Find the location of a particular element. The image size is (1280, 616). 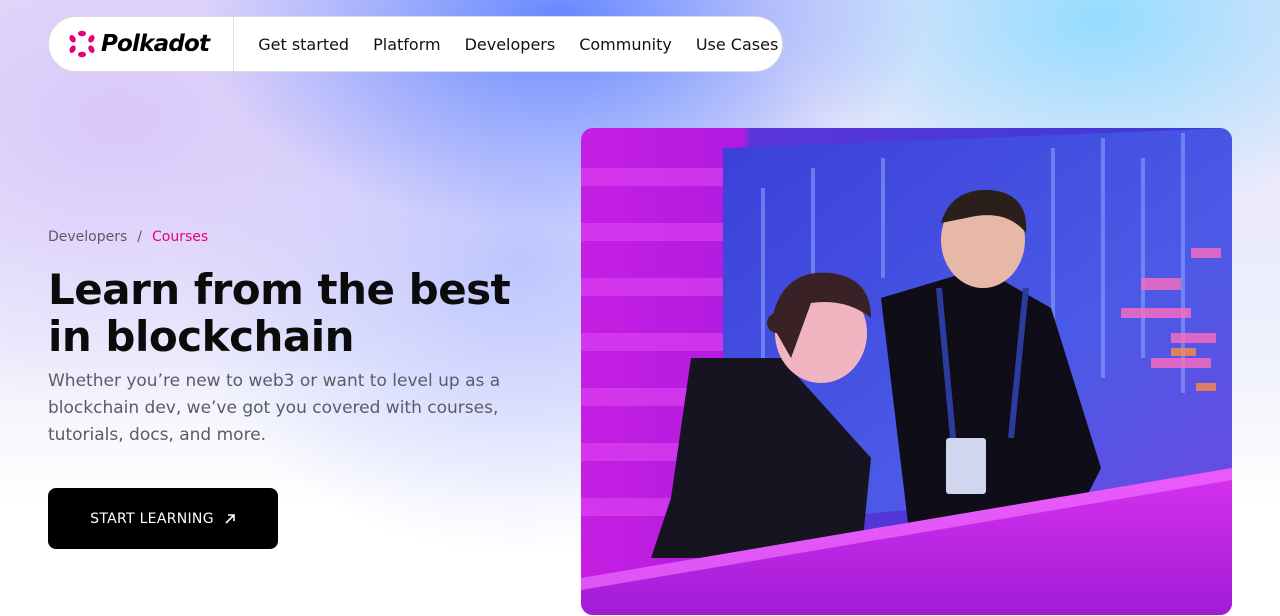

start-learning-button: START LEARNING is located at coordinates (163, 518).